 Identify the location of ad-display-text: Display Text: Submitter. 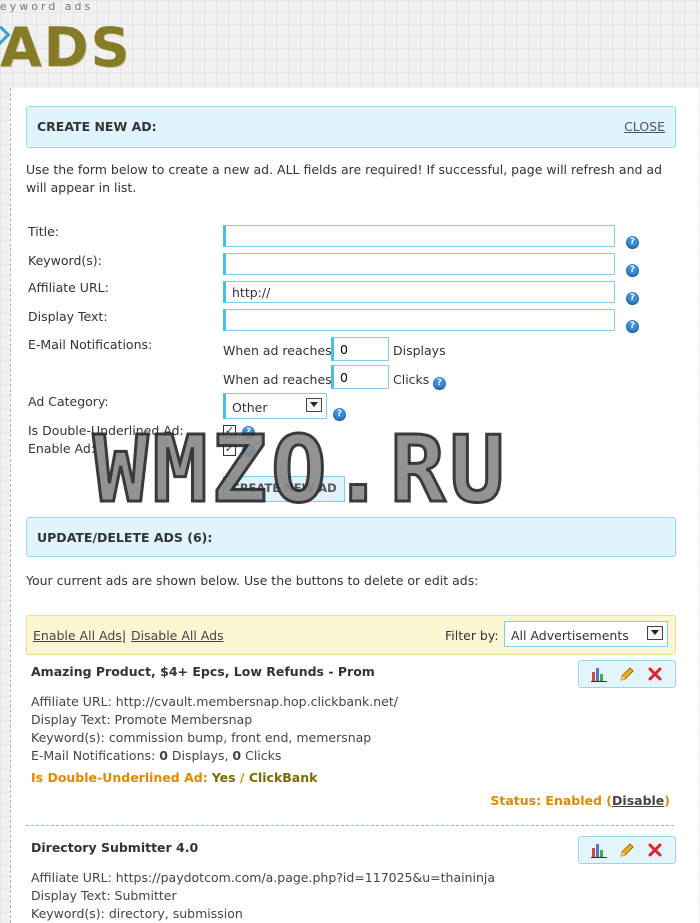
(104, 895).